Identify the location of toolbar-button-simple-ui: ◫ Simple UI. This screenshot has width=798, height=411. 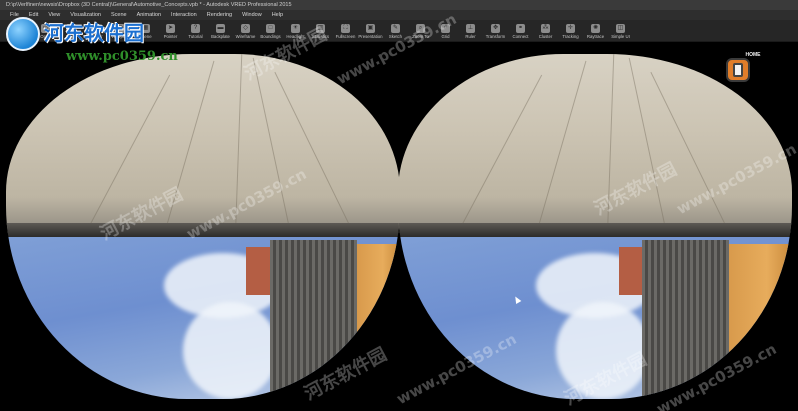
(620, 30).